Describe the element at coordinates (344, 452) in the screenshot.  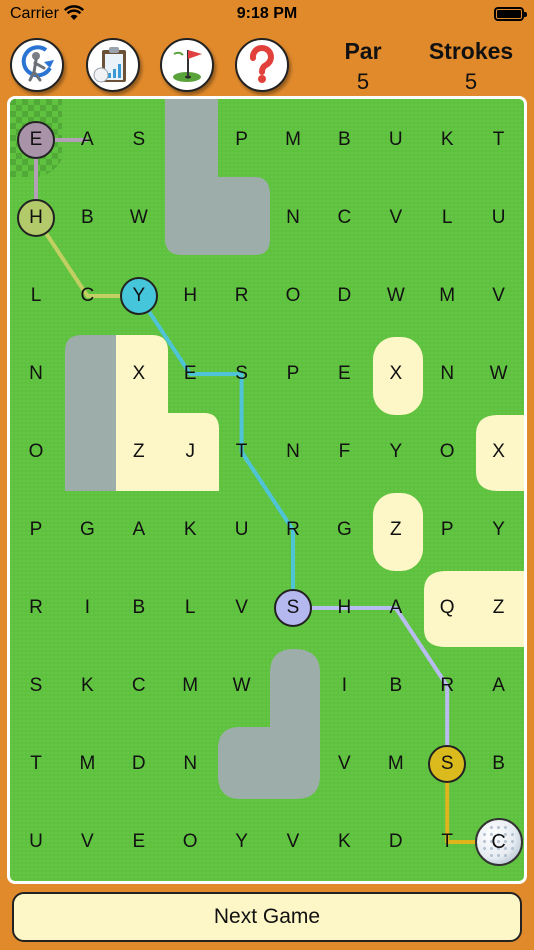
I see `board-letter: F` at that location.